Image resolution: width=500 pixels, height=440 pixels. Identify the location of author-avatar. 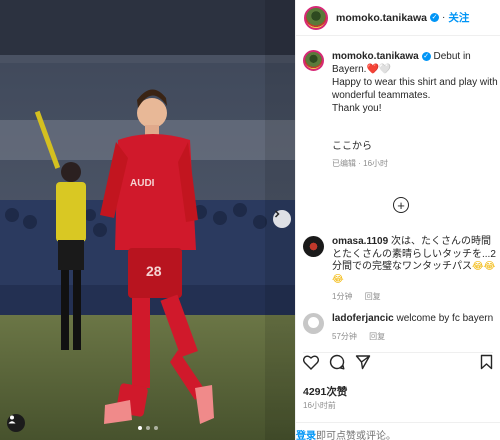
(316, 17).